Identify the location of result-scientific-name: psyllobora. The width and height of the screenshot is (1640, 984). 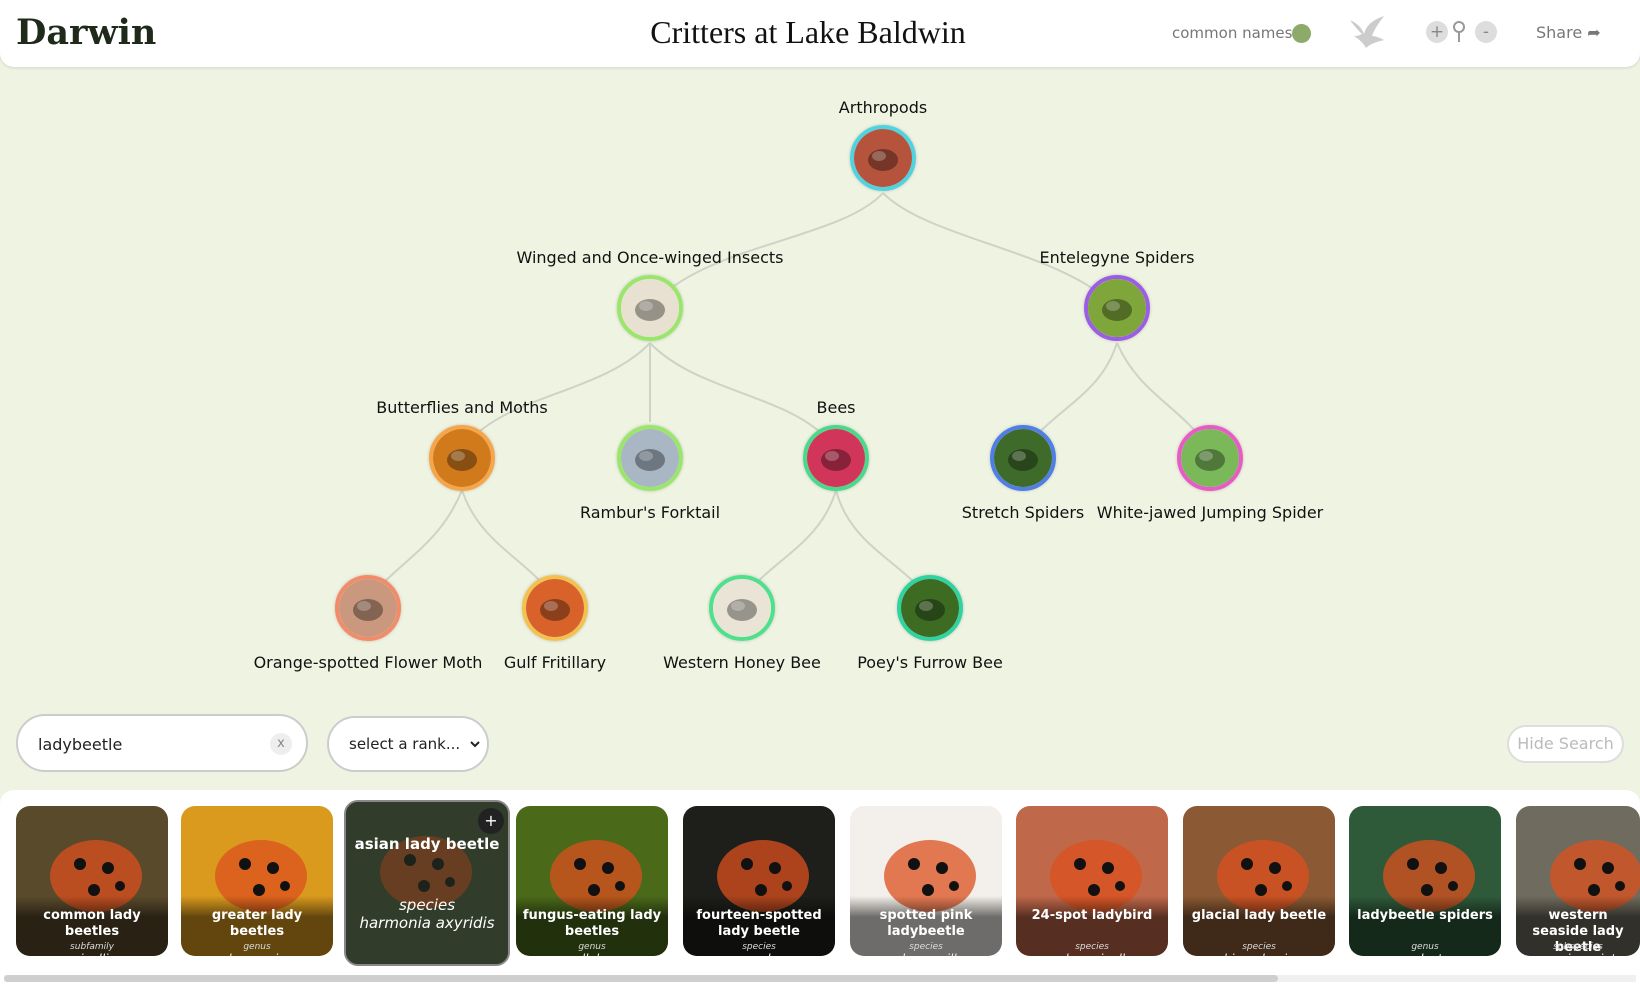
(592, 954).